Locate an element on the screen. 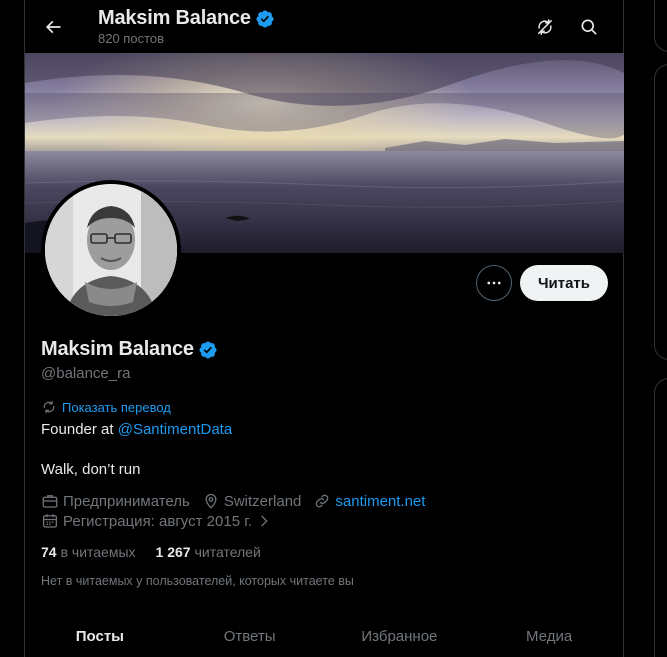 The image size is (667, 657). profile-name-row: Maksim Balance is located at coordinates (129, 349).